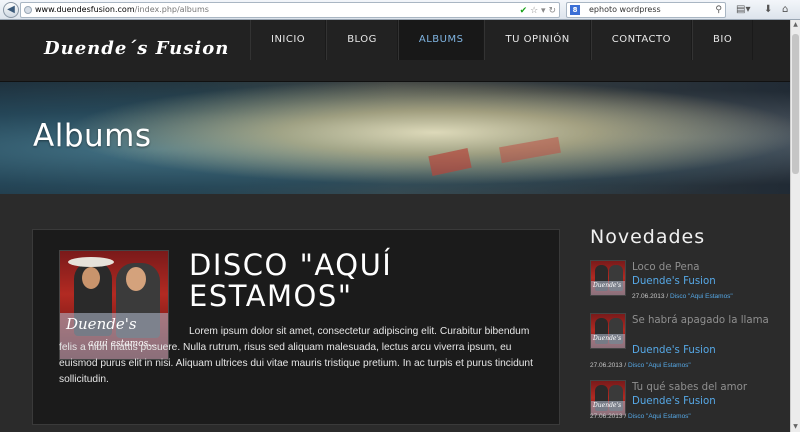  Describe the element at coordinates (92, 136) in the screenshot. I see `page-title: Albums` at that location.